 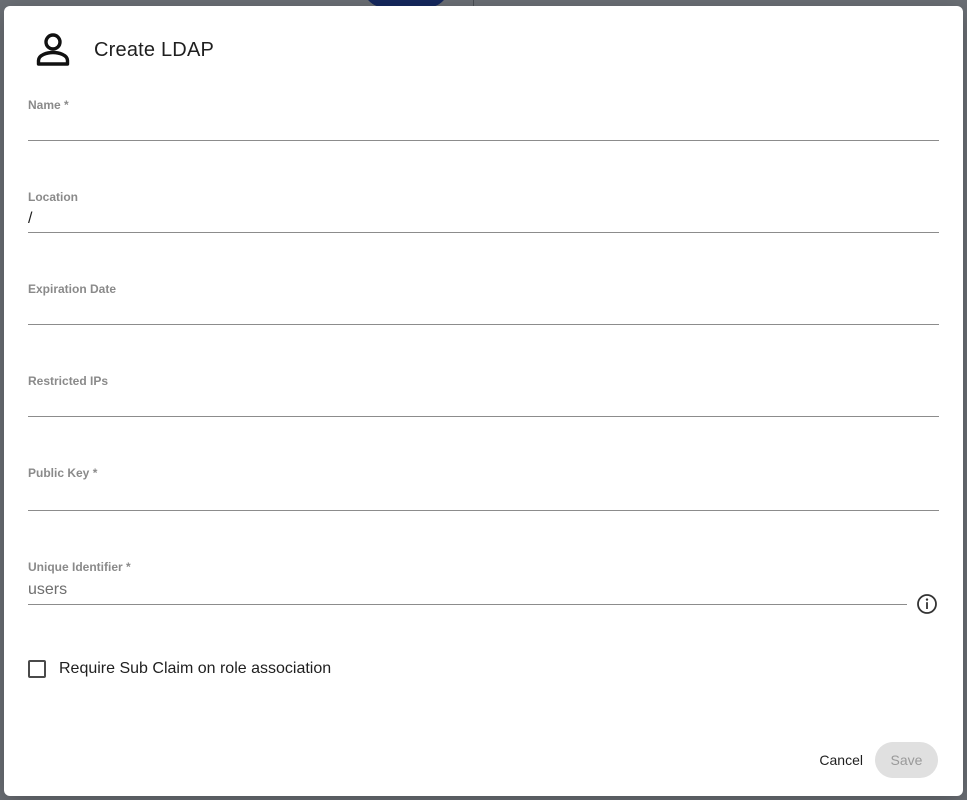 I want to click on restricted-ips-input, so click(x=483, y=403).